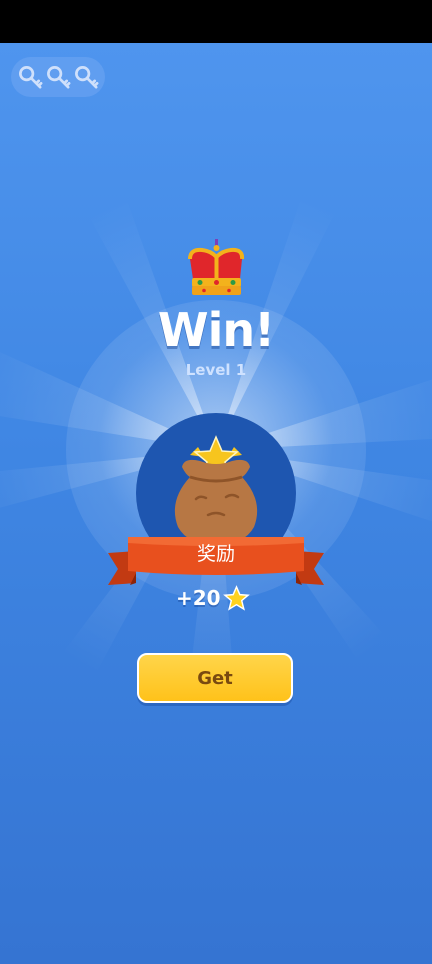  What do you see at coordinates (236, 597) in the screenshot?
I see `star-icon` at bounding box center [236, 597].